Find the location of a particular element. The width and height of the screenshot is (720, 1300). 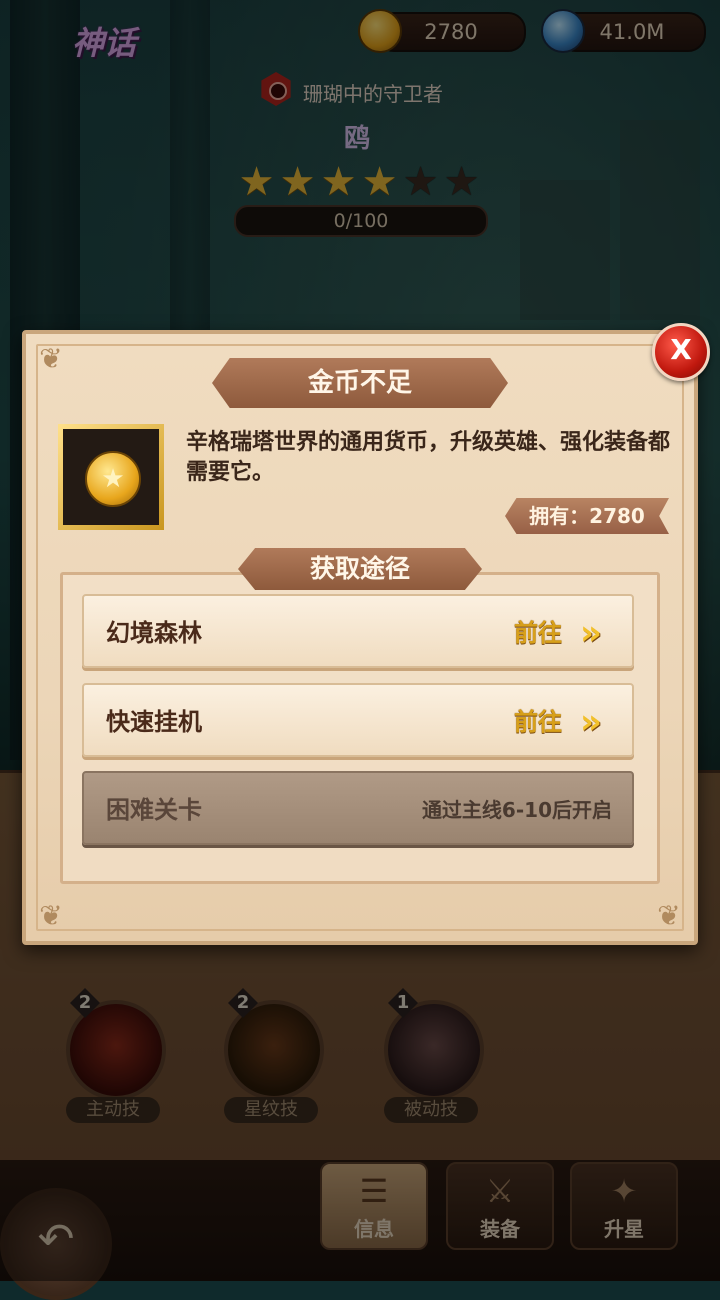

route-hard-stage: 困难关卡 通过主线6-10后开启 is located at coordinates (358, 808).